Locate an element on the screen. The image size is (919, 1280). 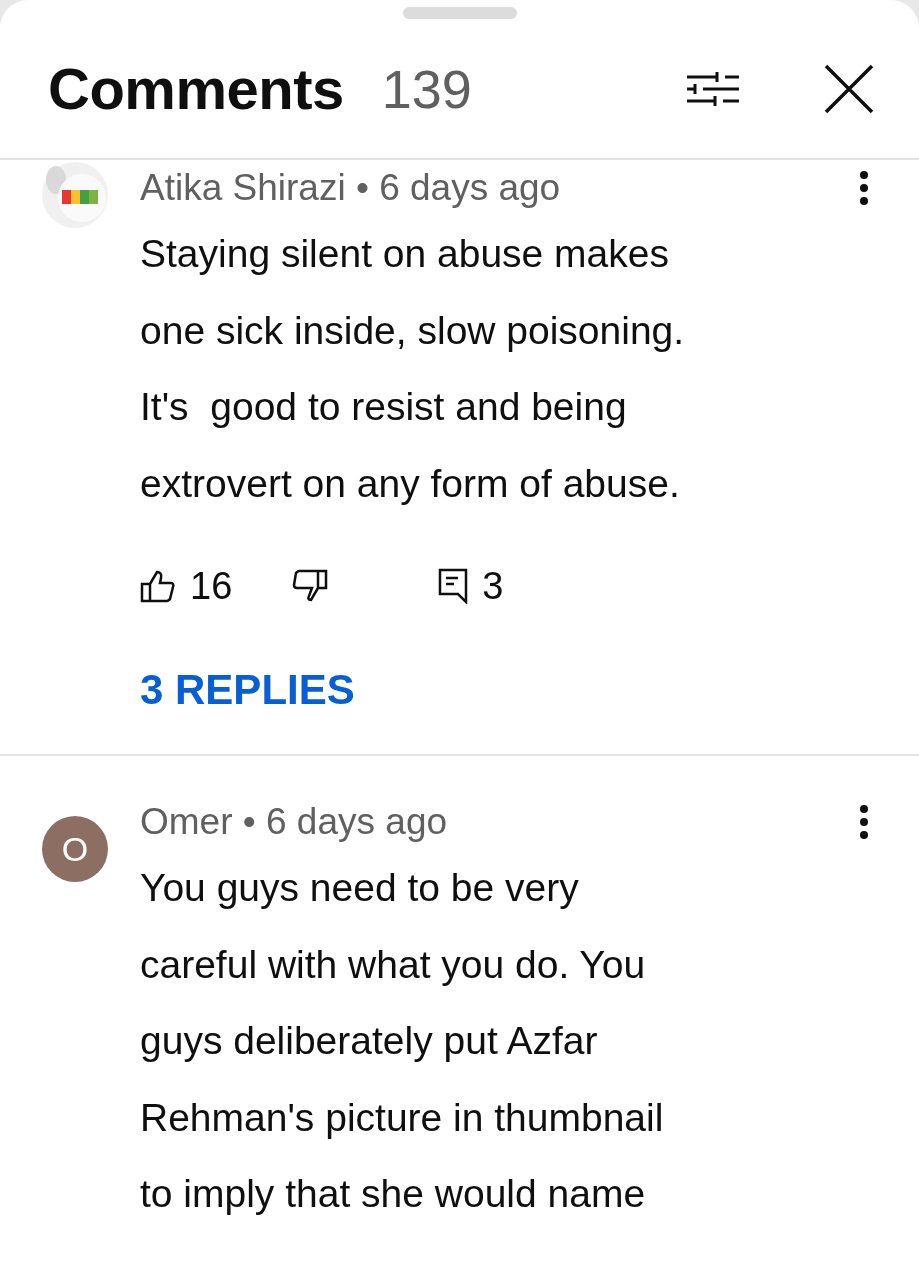
filter-icon is located at coordinates (713, 88).